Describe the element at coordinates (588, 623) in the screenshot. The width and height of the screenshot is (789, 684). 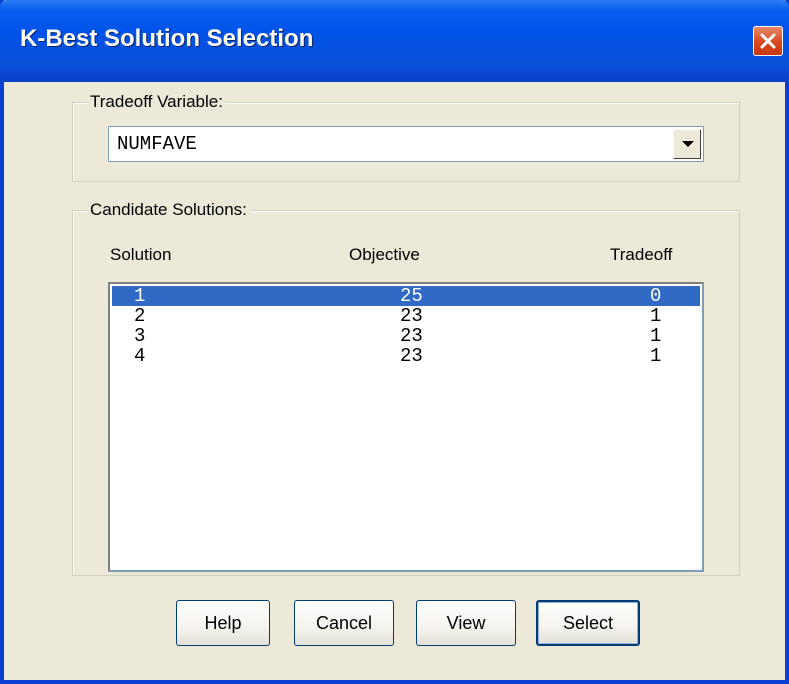
I see `select-button: Select` at that location.